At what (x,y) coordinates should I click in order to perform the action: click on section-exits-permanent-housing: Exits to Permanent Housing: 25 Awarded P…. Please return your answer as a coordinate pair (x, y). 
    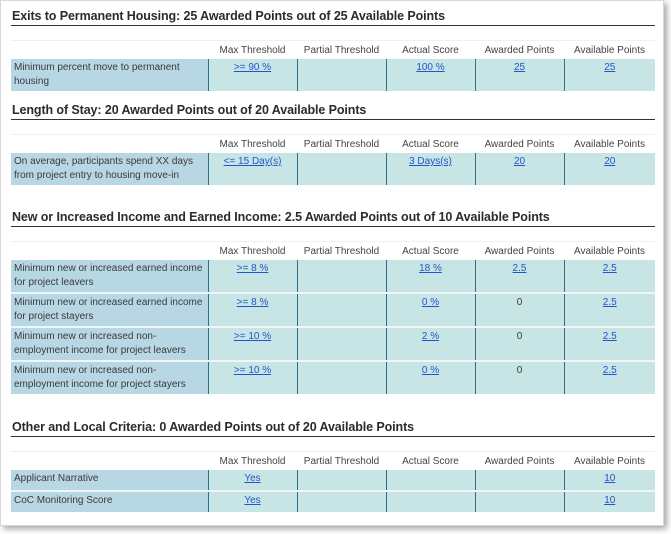
    Looking at the image, I should click on (333, 50).